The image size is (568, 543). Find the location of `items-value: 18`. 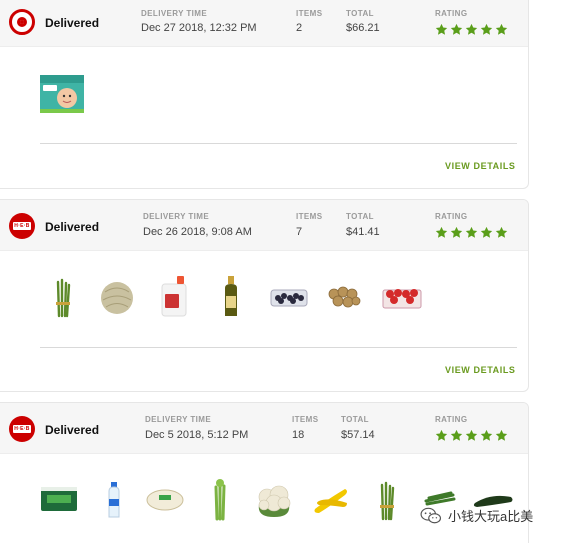

items-value: 18 is located at coordinates (298, 435).